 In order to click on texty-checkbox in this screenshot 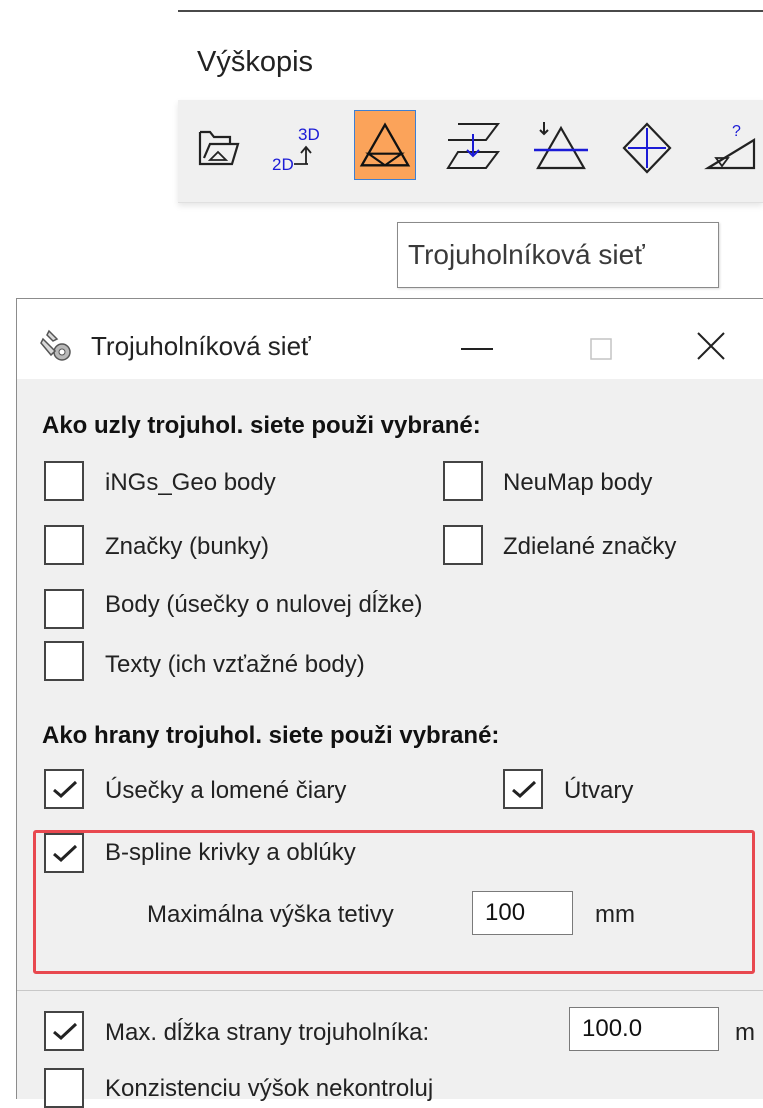, I will do `click(64, 661)`.